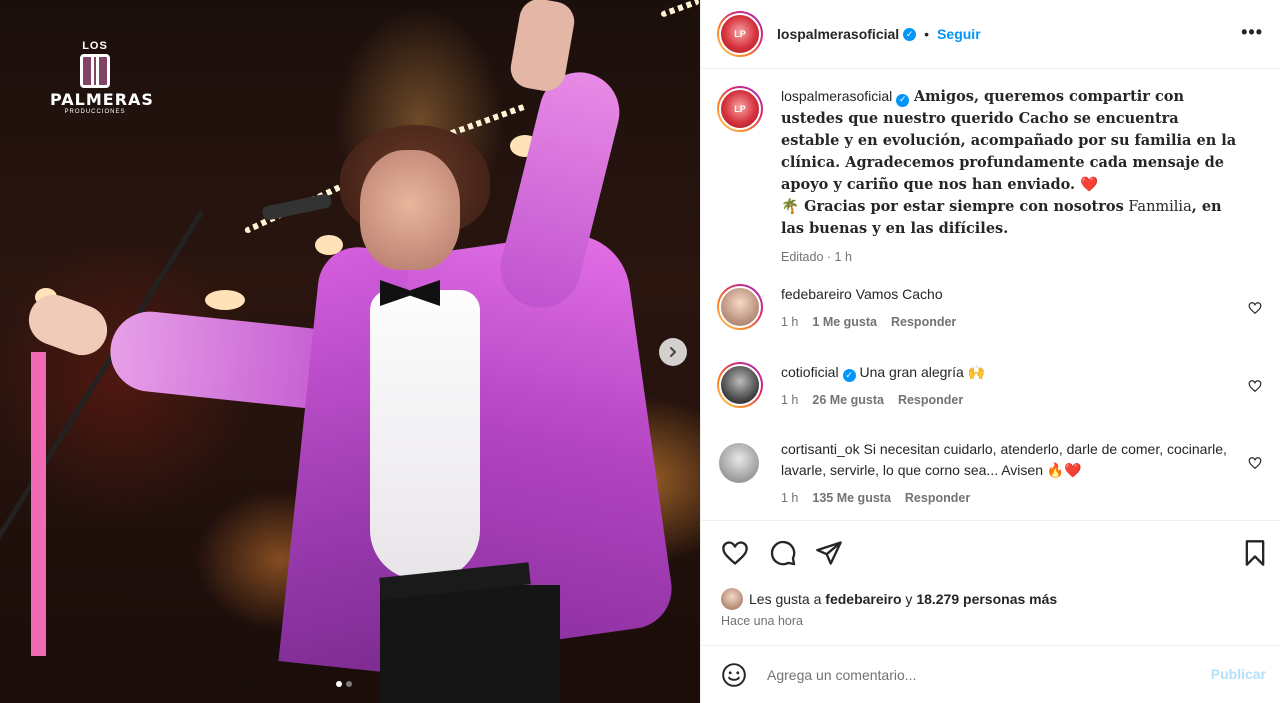 The image size is (1280, 703). I want to click on comment-composer: Publicar, so click(990, 674).